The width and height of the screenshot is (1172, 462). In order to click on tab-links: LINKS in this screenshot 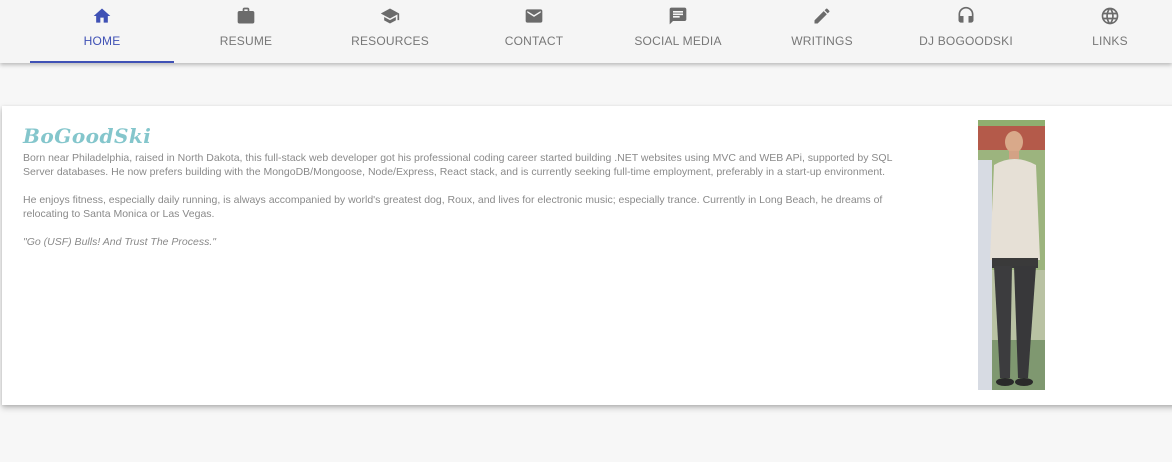, I will do `click(1105, 31)`.